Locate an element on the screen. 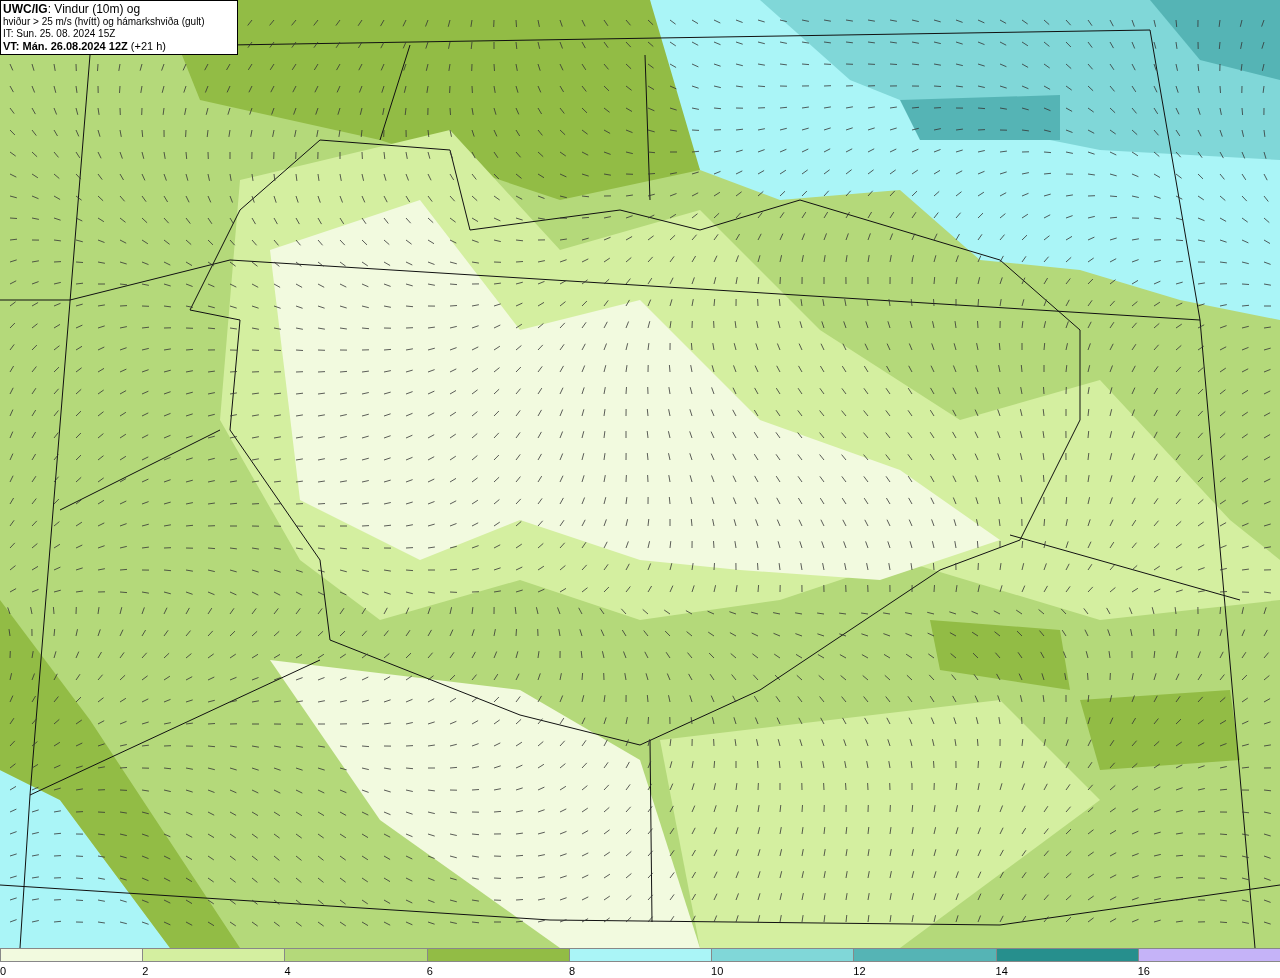 The width and height of the screenshot is (1280, 978). info-text: UWC/IG: Vindur (10m) og is located at coordinates (72, 9).